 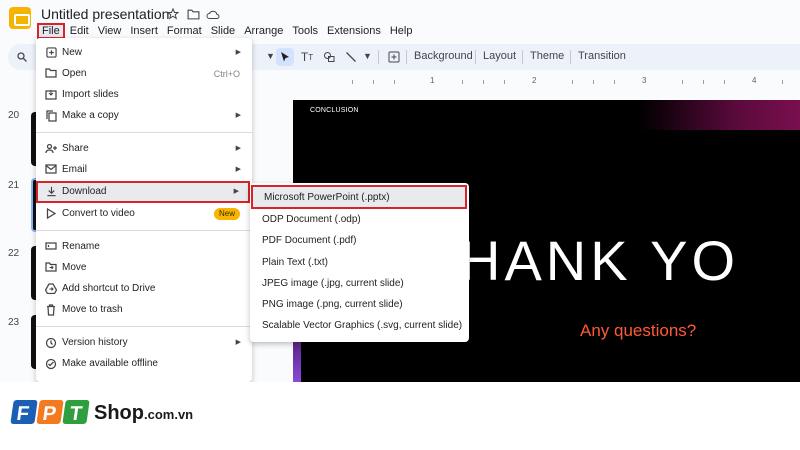 What do you see at coordinates (143, 192) in the screenshot?
I see `menu-item-download: Download ▶` at bounding box center [143, 192].